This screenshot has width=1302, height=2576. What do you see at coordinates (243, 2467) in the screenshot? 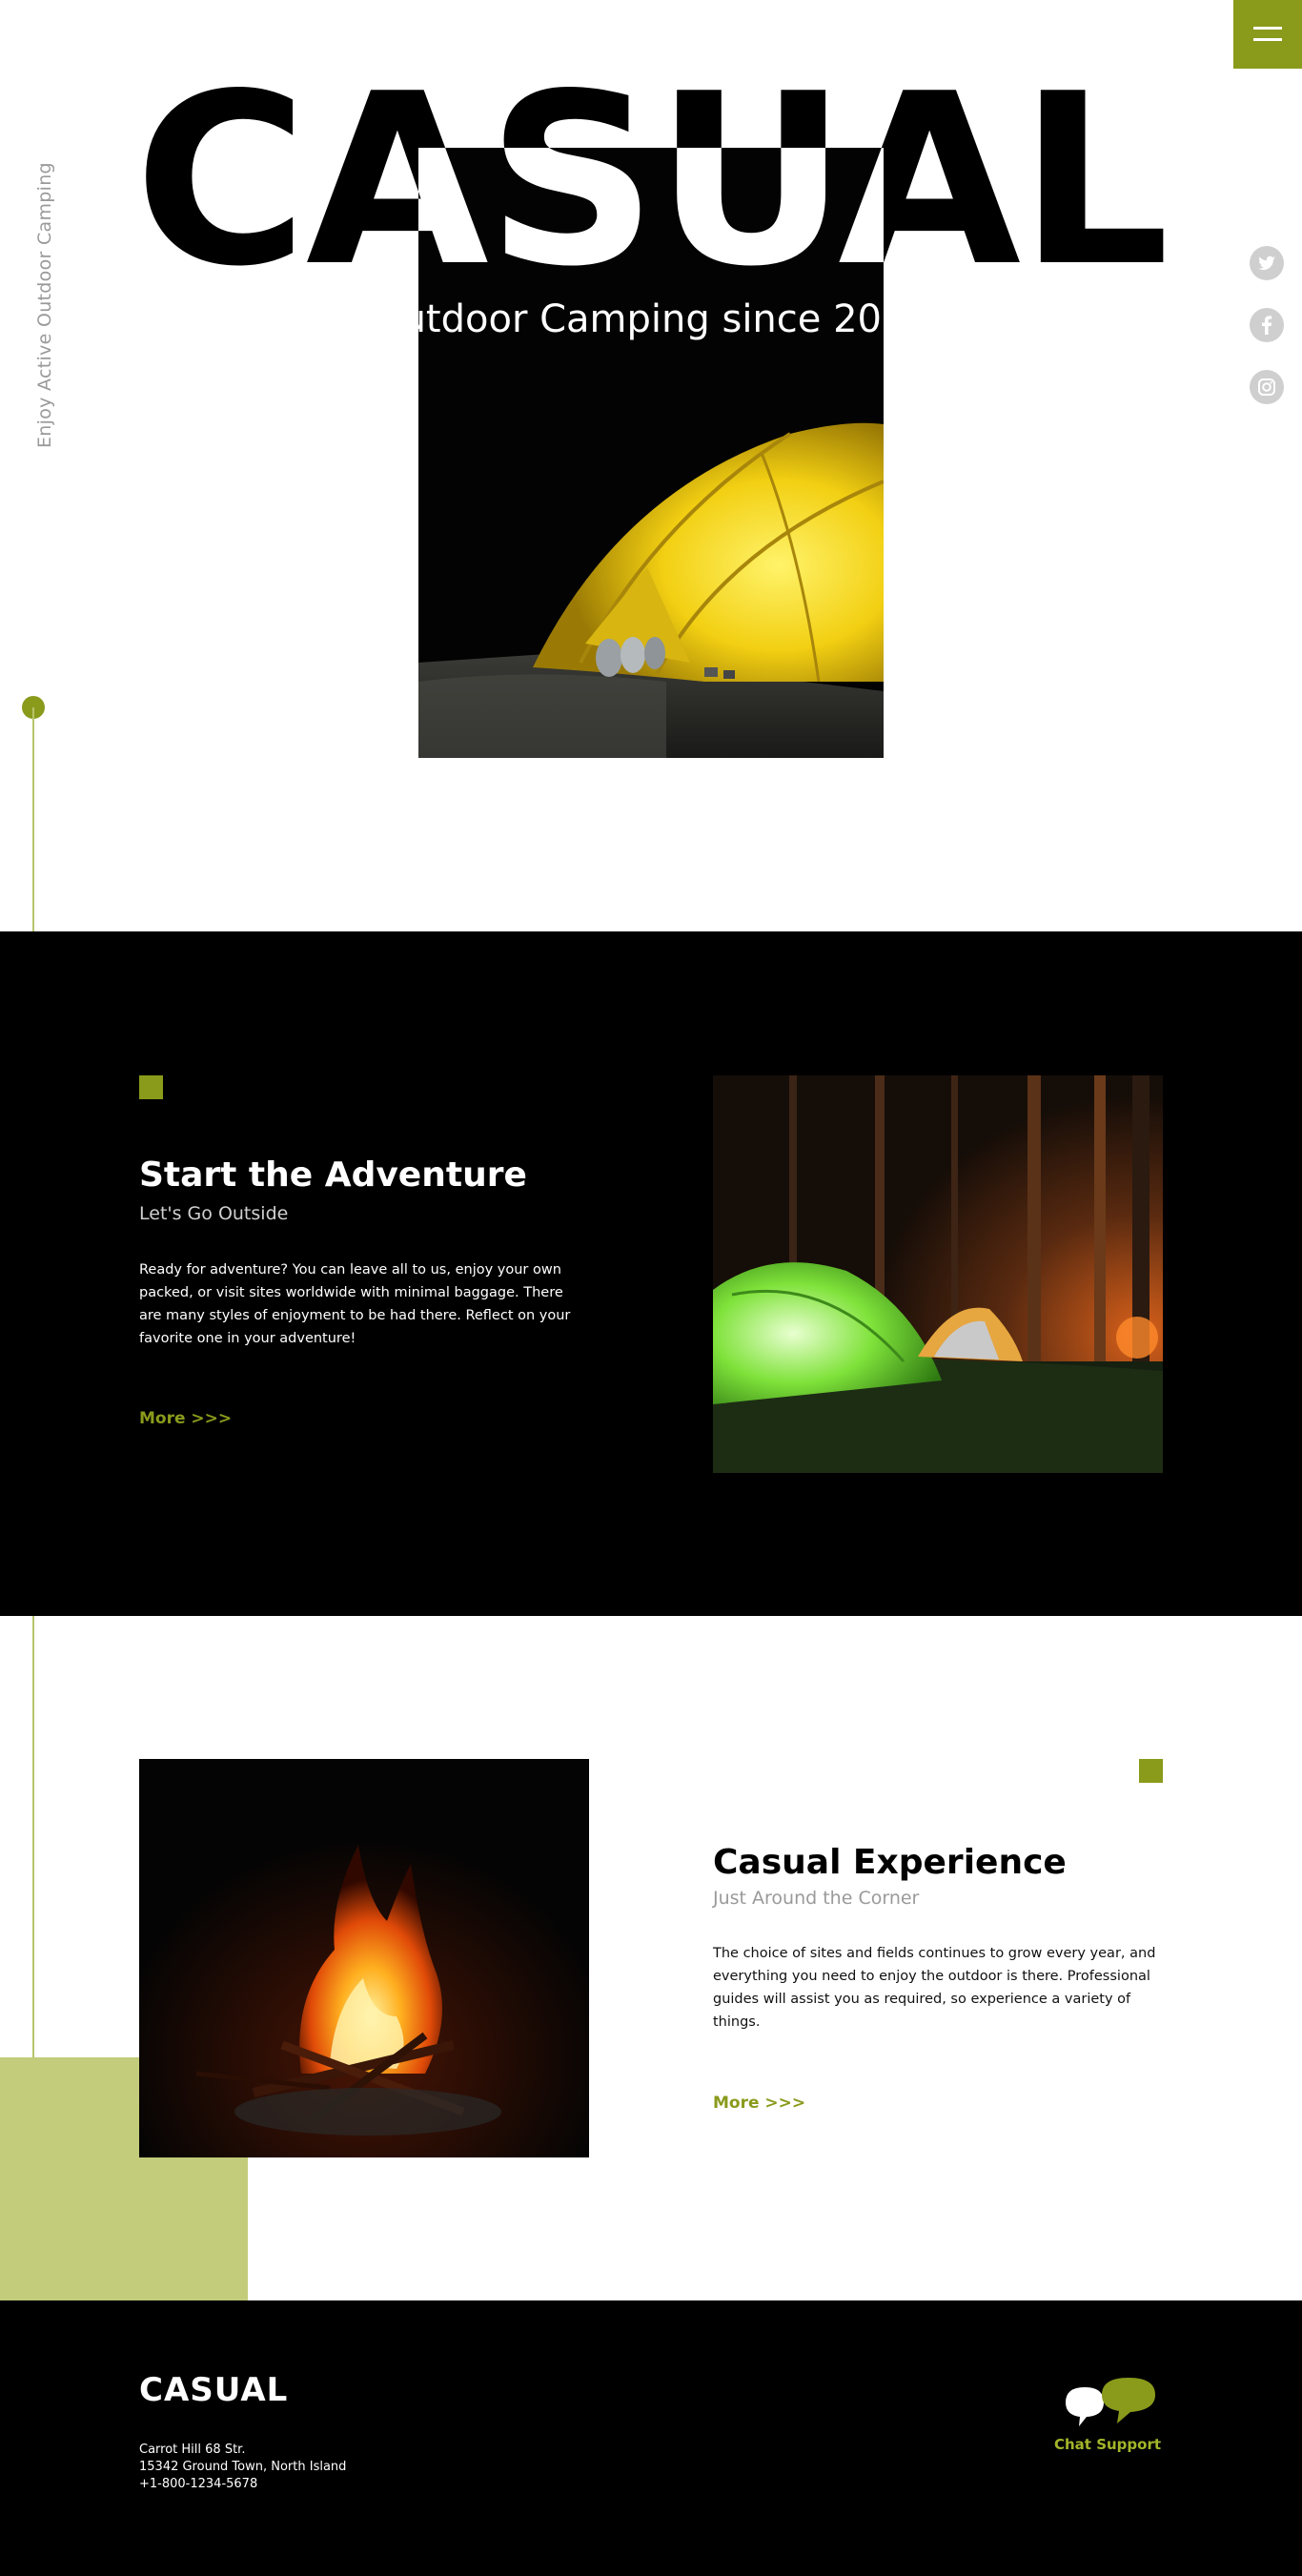
I see `address-line: 15342 Ground Town, North Island` at bounding box center [243, 2467].